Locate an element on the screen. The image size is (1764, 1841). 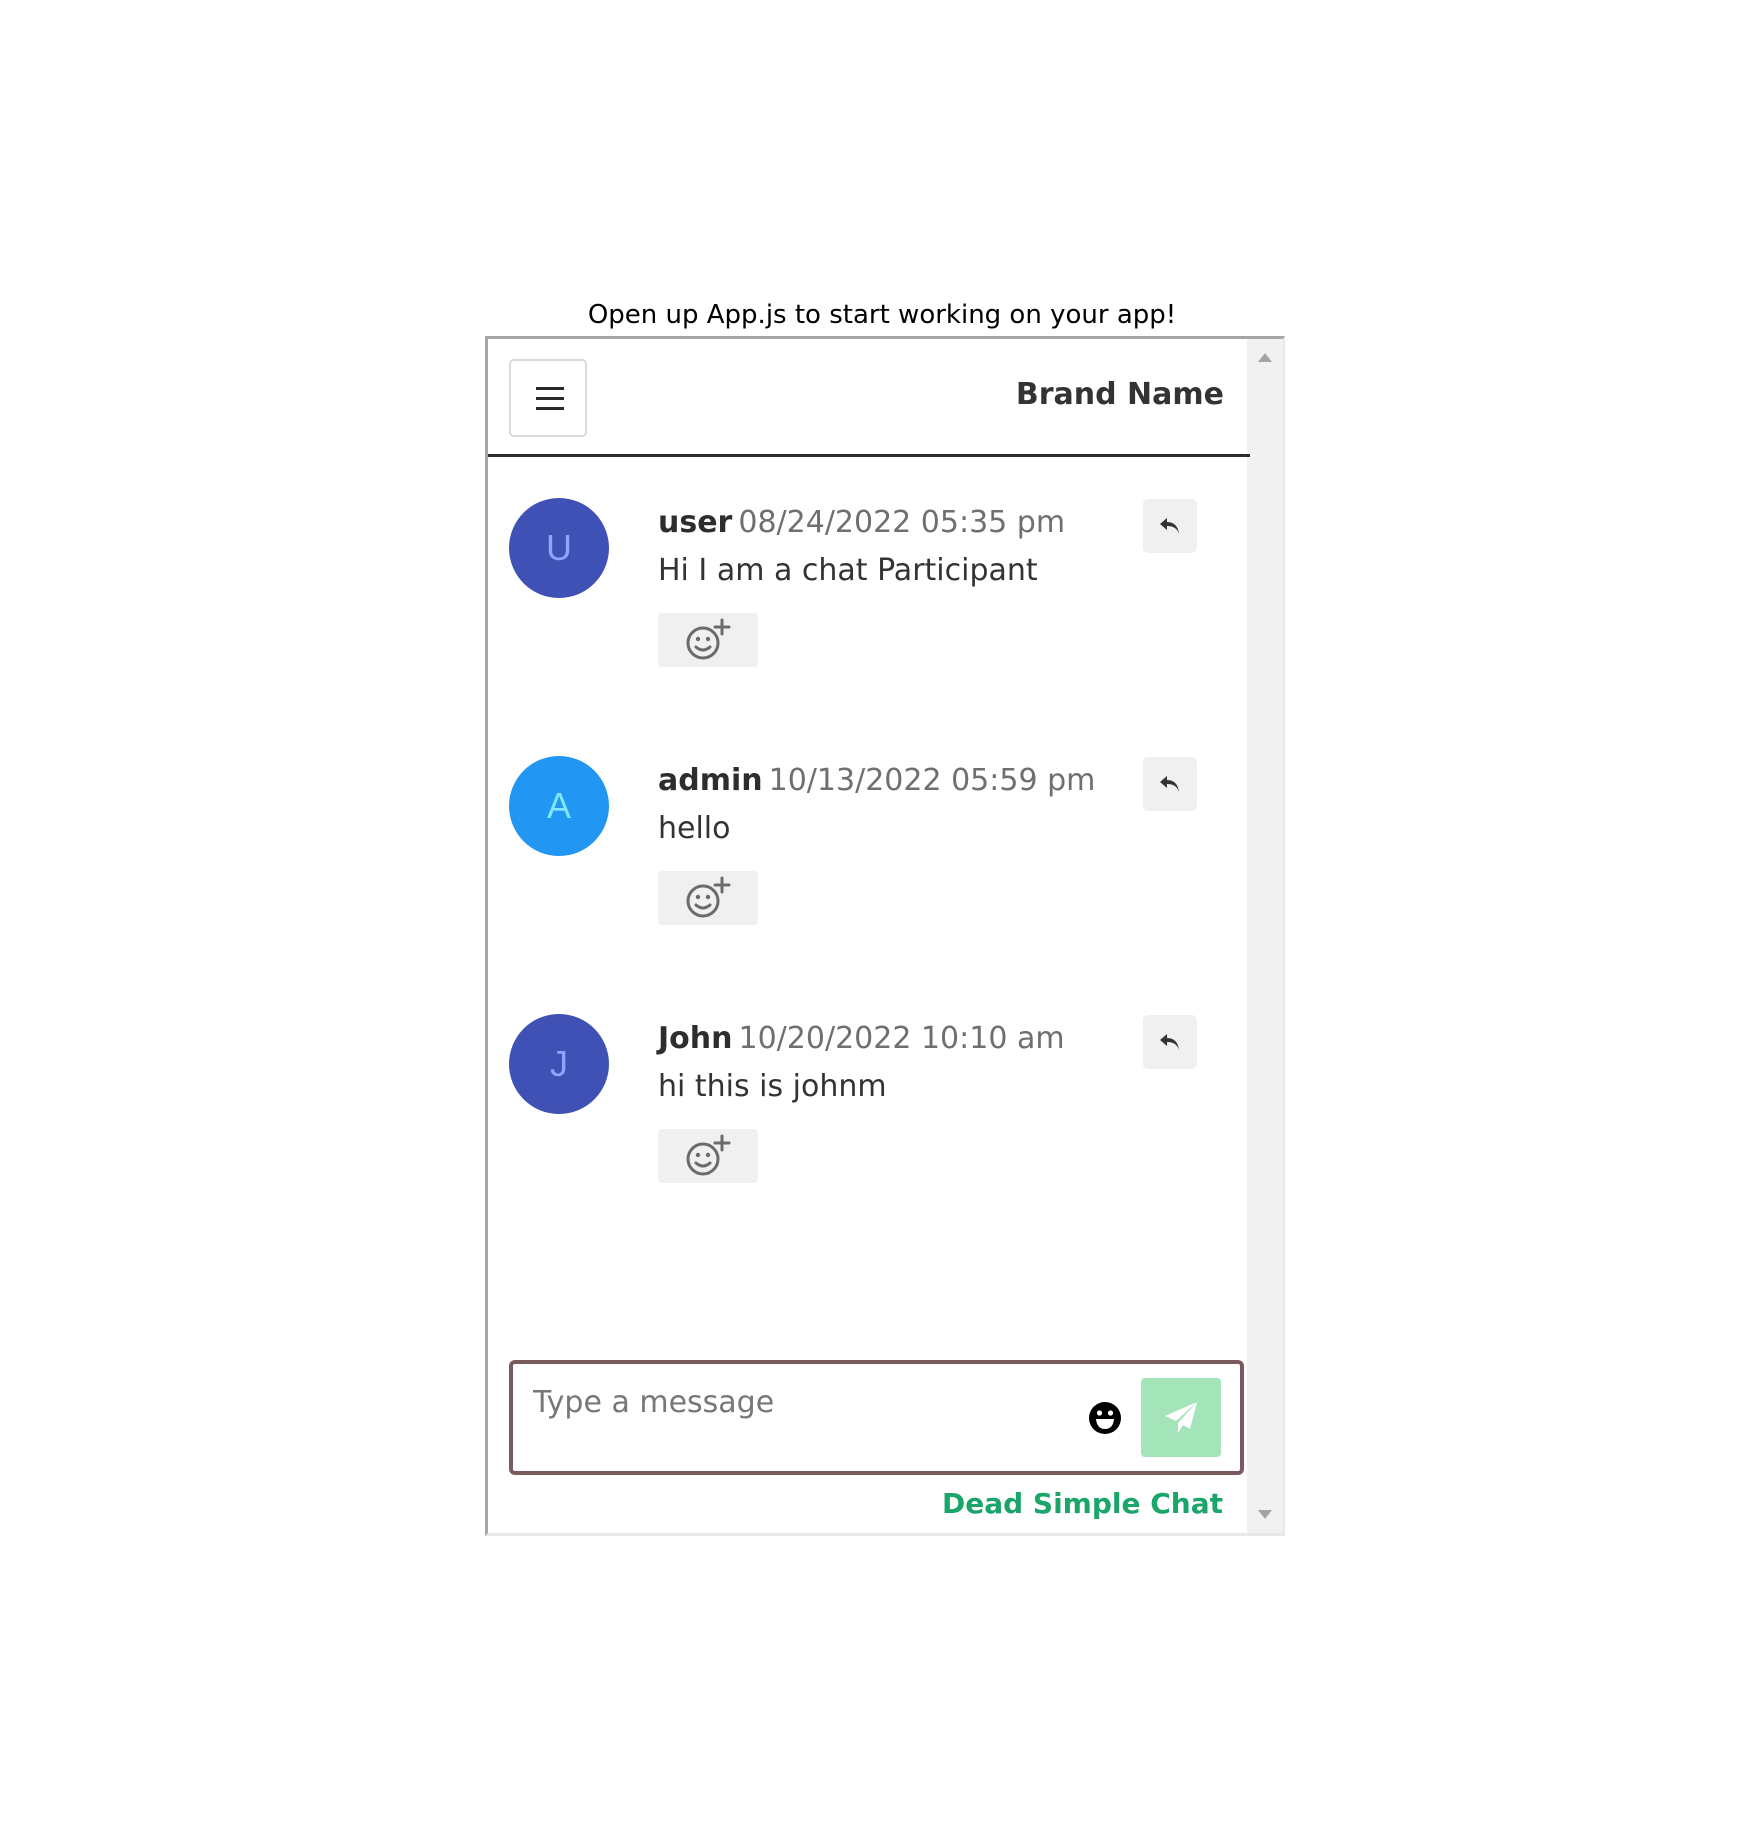
paper-plane-icon is located at coordinates (1181, 1417).